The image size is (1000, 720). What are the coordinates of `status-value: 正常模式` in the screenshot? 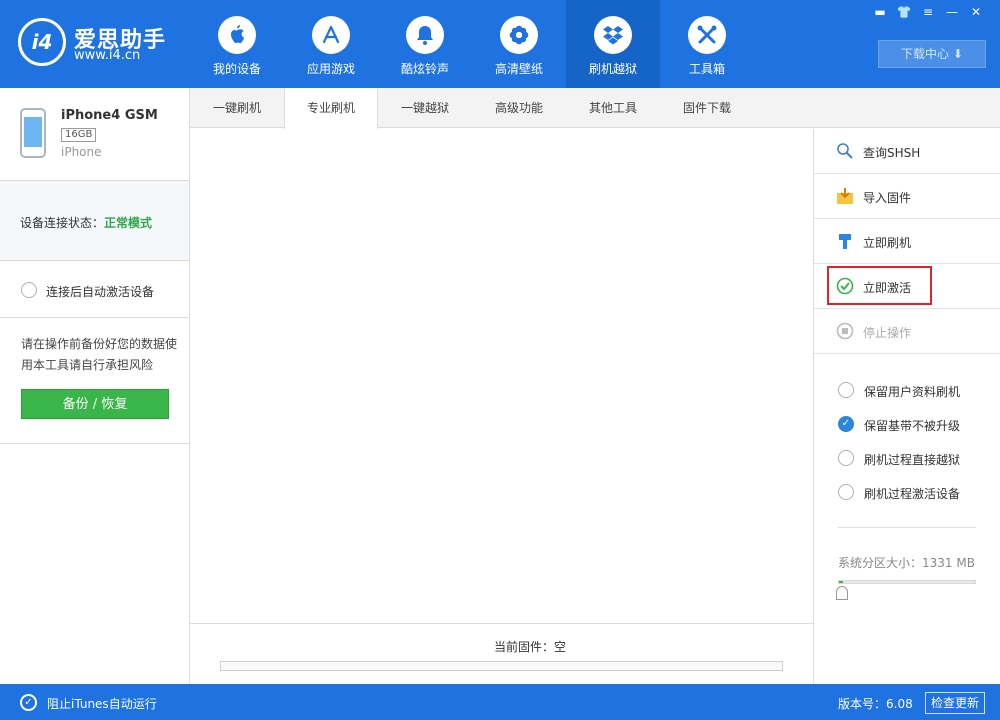 It's located at (128, 223).